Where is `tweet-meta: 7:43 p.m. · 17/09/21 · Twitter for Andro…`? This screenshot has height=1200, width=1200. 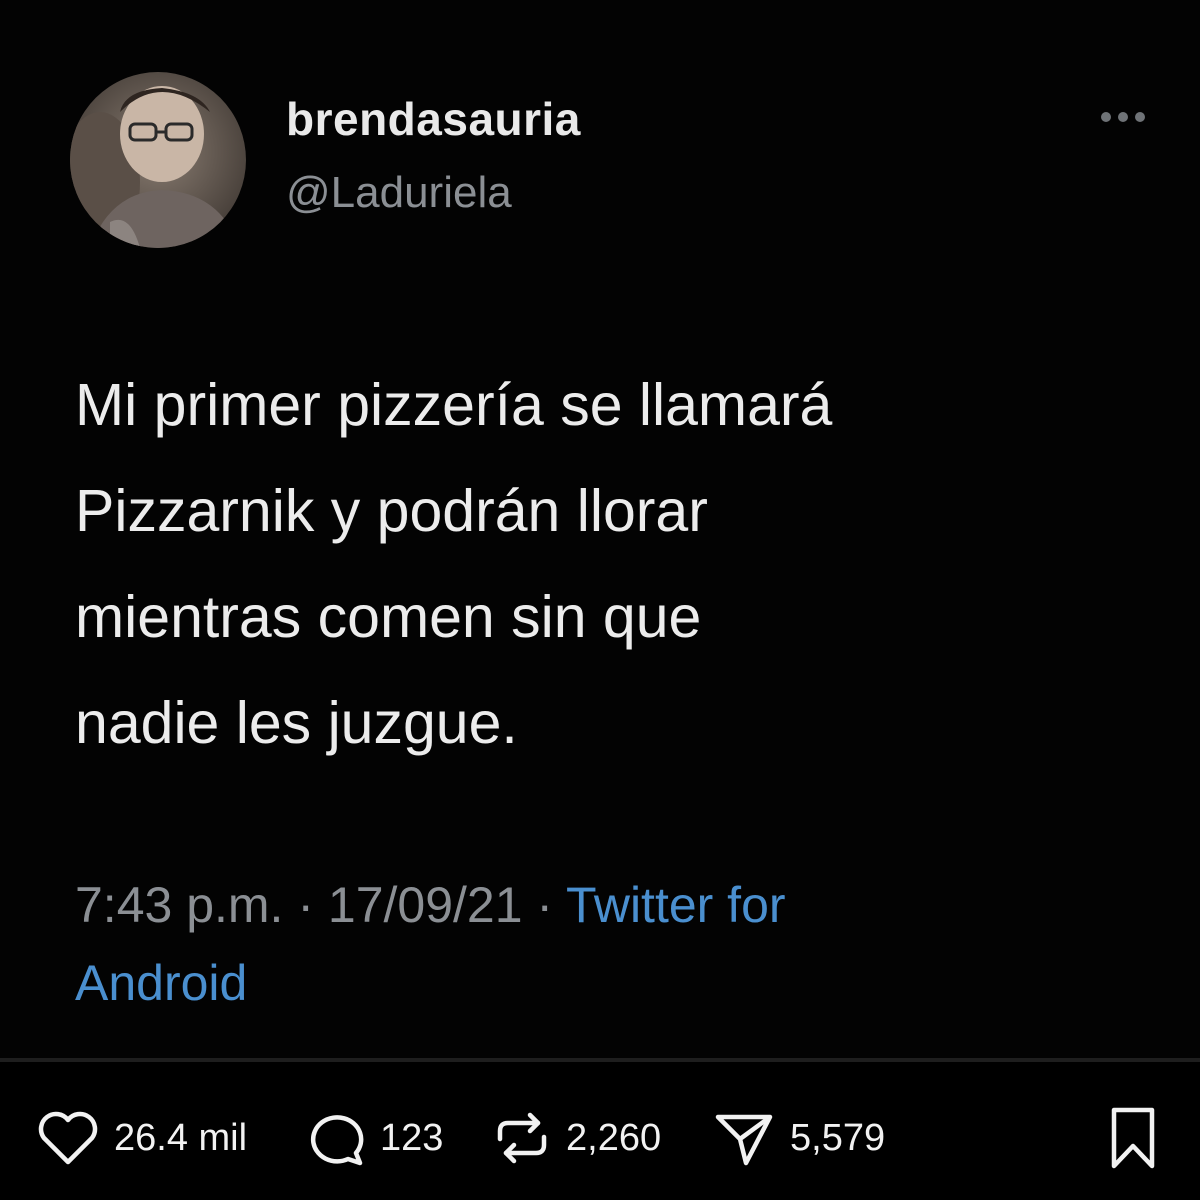 tweet-meta: 7:43 p.m. · 17/09/21 · Twitter for Andro… is located at coordinates (525, 944).